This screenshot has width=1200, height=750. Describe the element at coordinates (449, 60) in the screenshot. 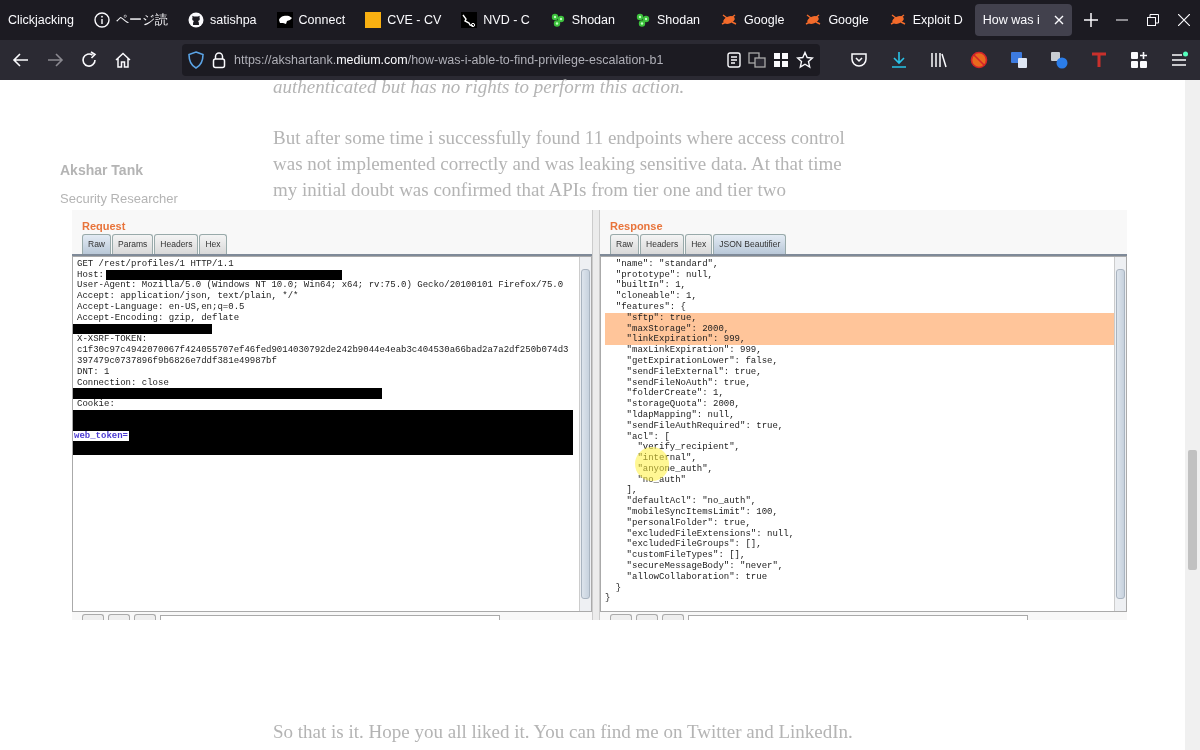

I see `url-text: https://akshartank.medium.com/how-was-i-able-to-find-privilege-escalation-b1` at that location.